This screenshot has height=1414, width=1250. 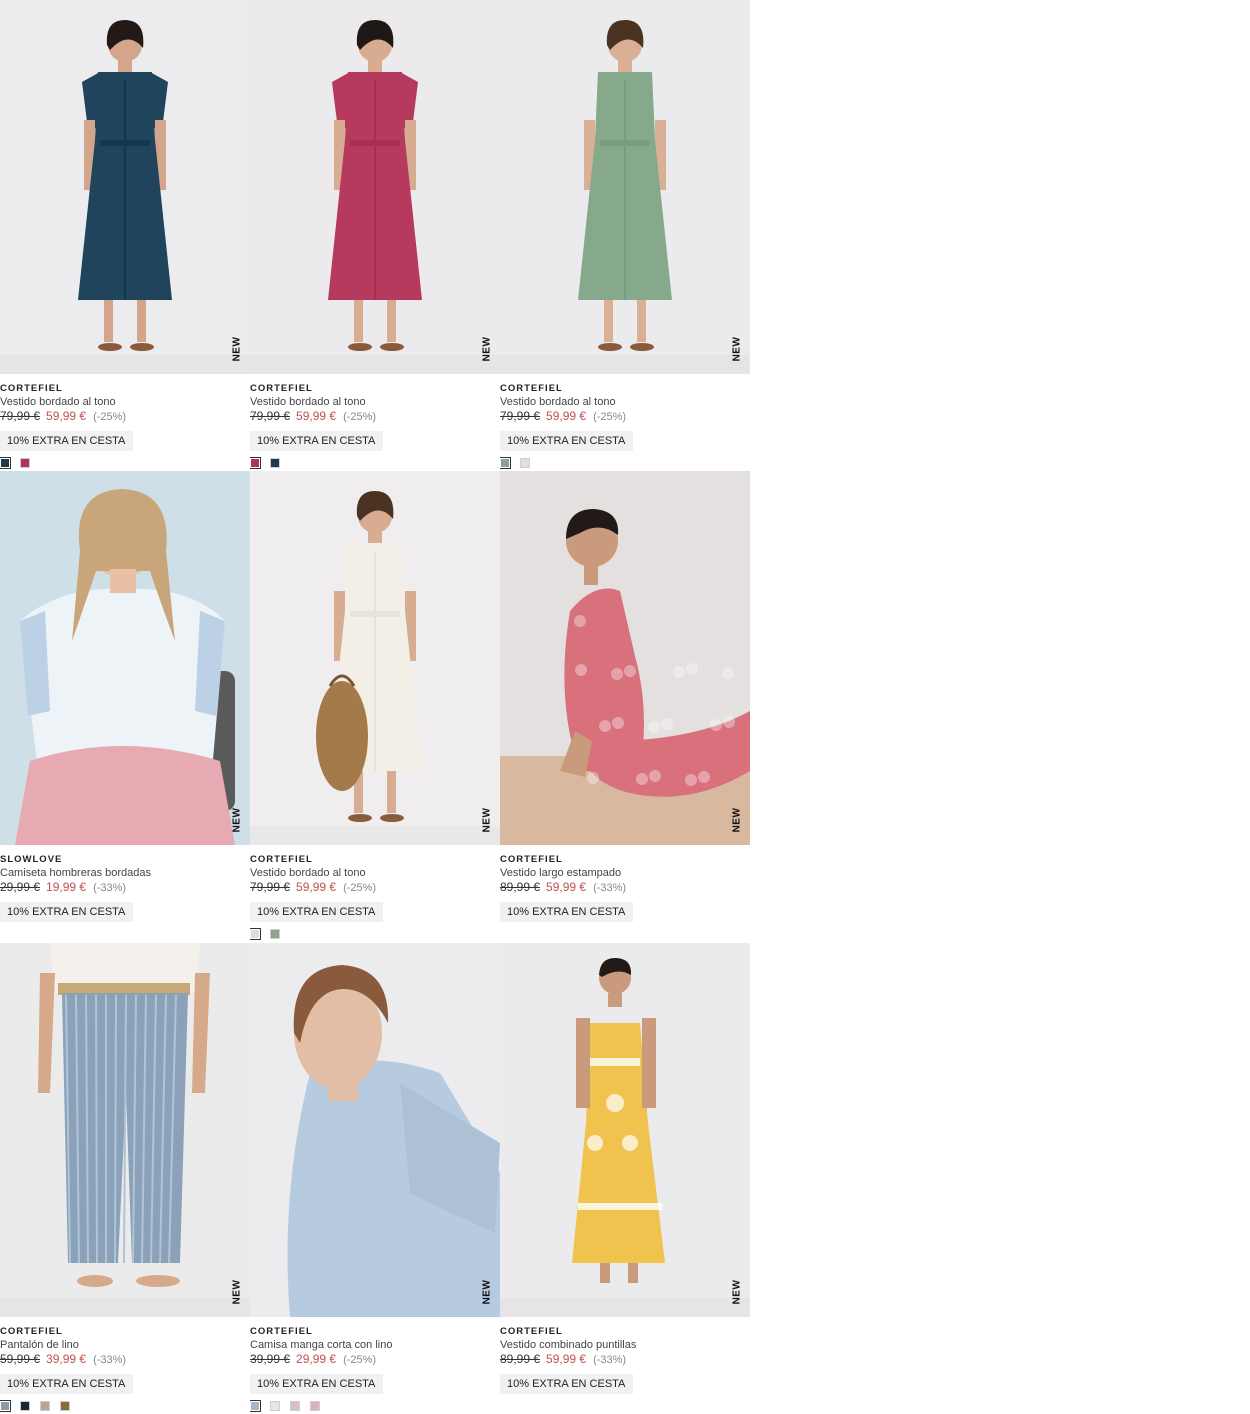 What do you see at coordinates (20, 887) in the screenshot?
I see `original-price: 29,99 €` at bounding box center [20, 887].